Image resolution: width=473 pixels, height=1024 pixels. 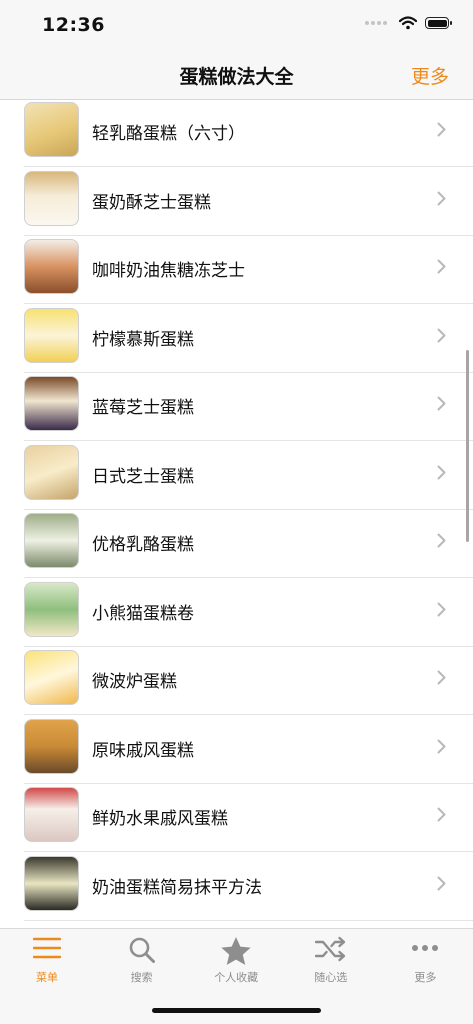 What do you see at coordinates (73, 25) in the screenshot?
I see `status-time: 12:36` at bounding box center [73, 25].